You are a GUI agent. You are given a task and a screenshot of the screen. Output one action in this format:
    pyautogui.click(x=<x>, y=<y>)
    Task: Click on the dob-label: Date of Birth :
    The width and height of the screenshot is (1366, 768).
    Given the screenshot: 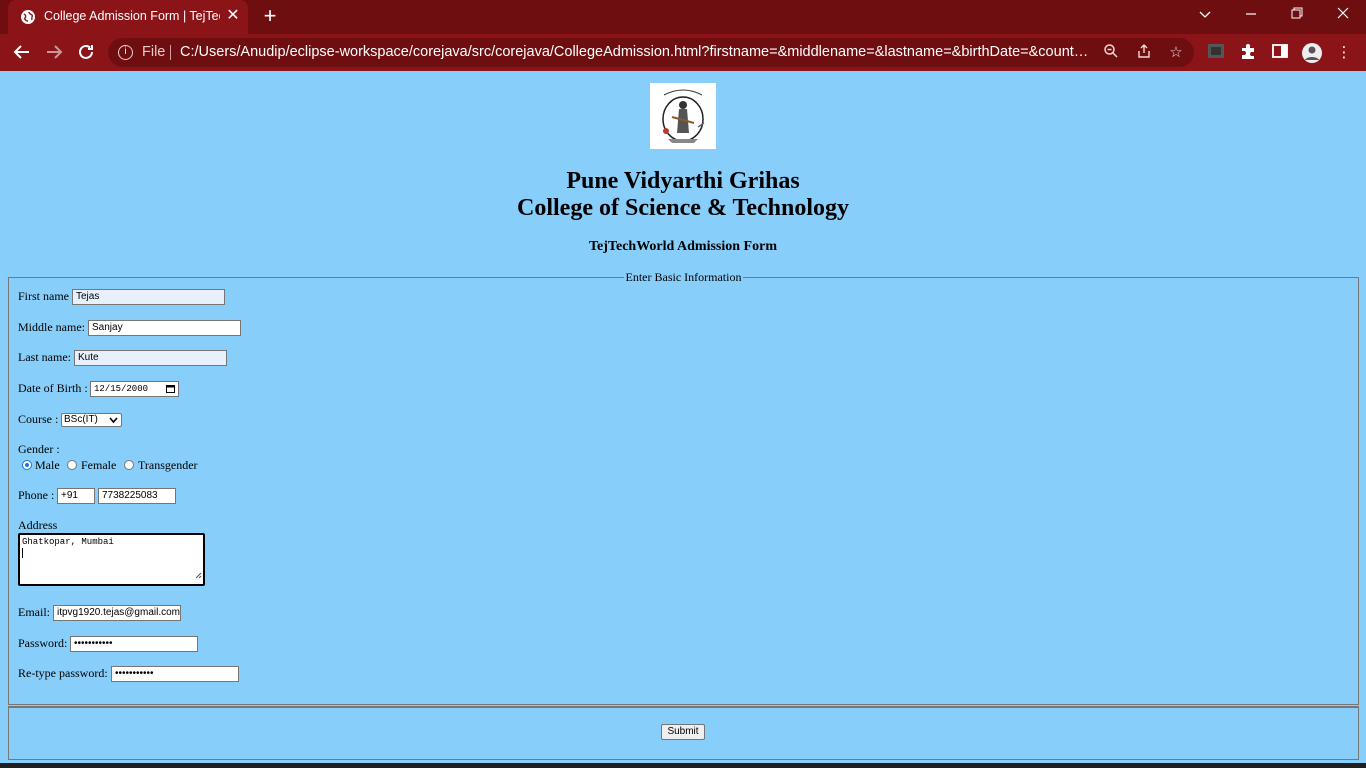 What is the action you would take?
    pyautogui.click(x=53, y=388)
    